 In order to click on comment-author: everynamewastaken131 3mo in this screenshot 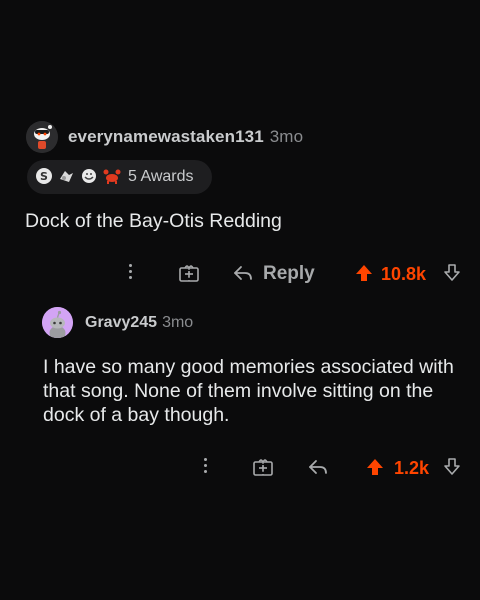, I will do `click(185, 137)`.